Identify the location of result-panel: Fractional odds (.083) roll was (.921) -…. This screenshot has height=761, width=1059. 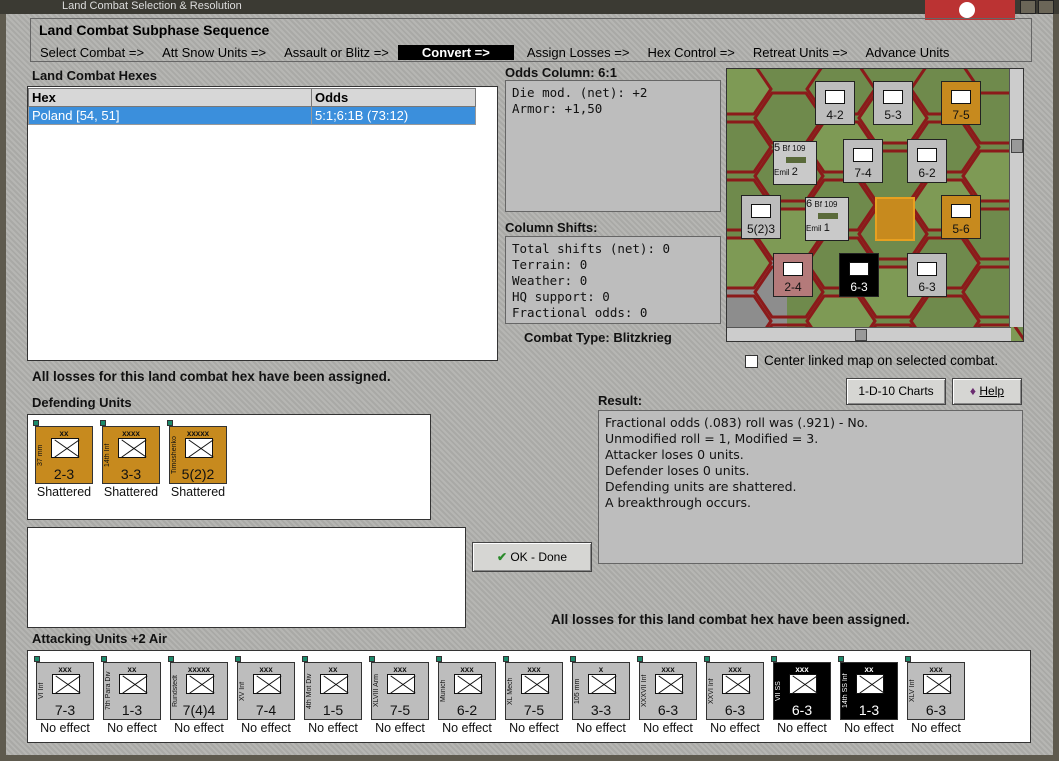
(810, 487).